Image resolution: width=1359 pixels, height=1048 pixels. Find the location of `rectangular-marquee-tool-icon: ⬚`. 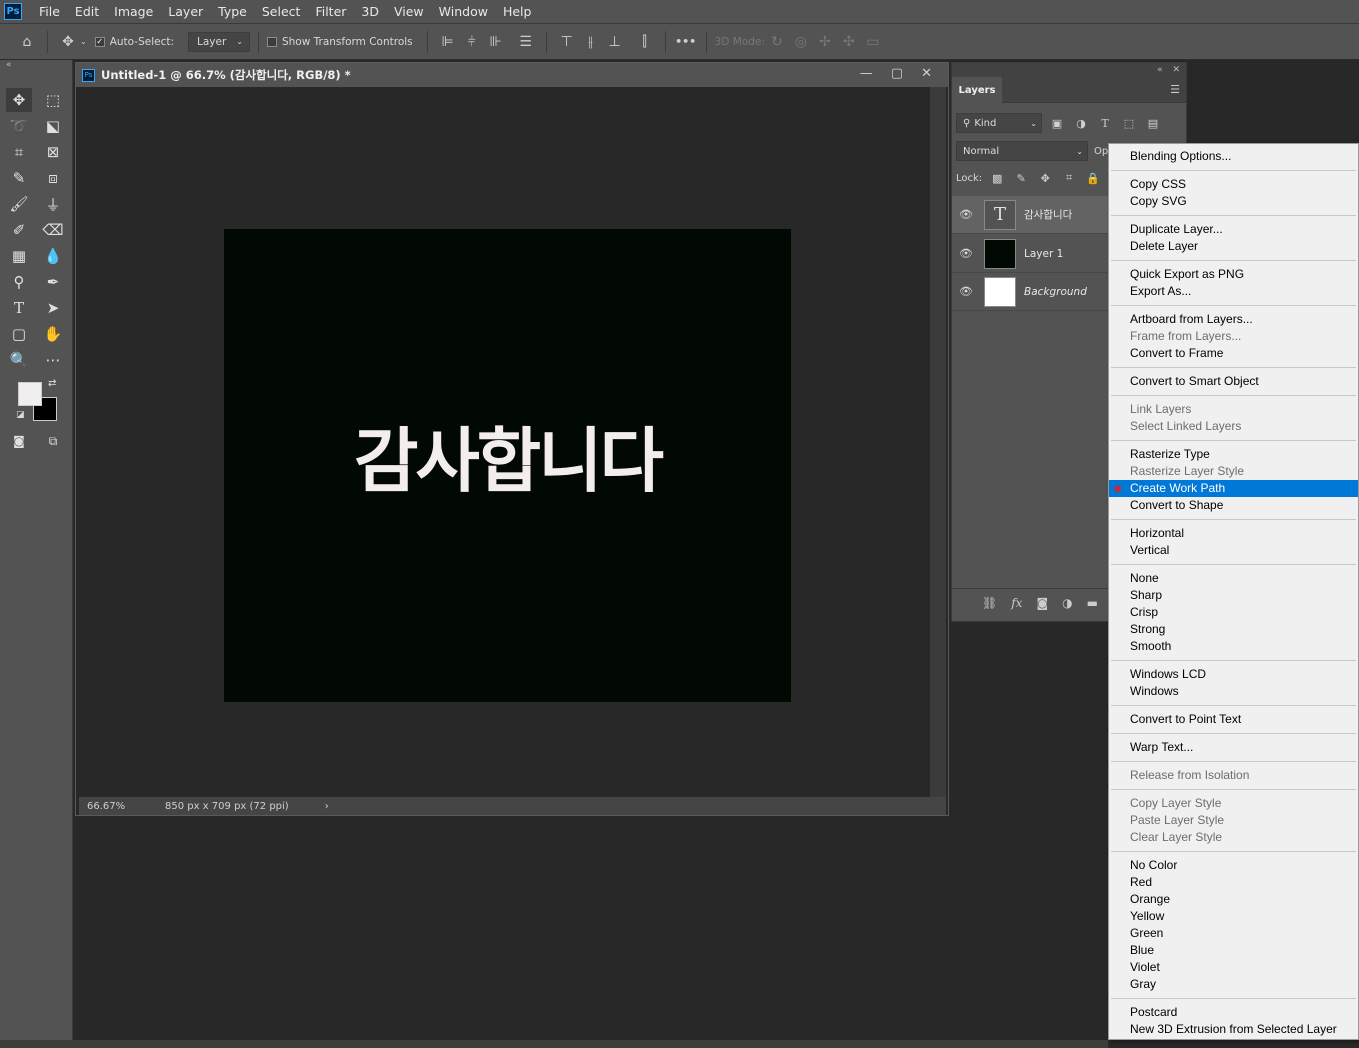

rectangular-marquee-tool-icon: ⬚ is located at coordinates (53, 100).